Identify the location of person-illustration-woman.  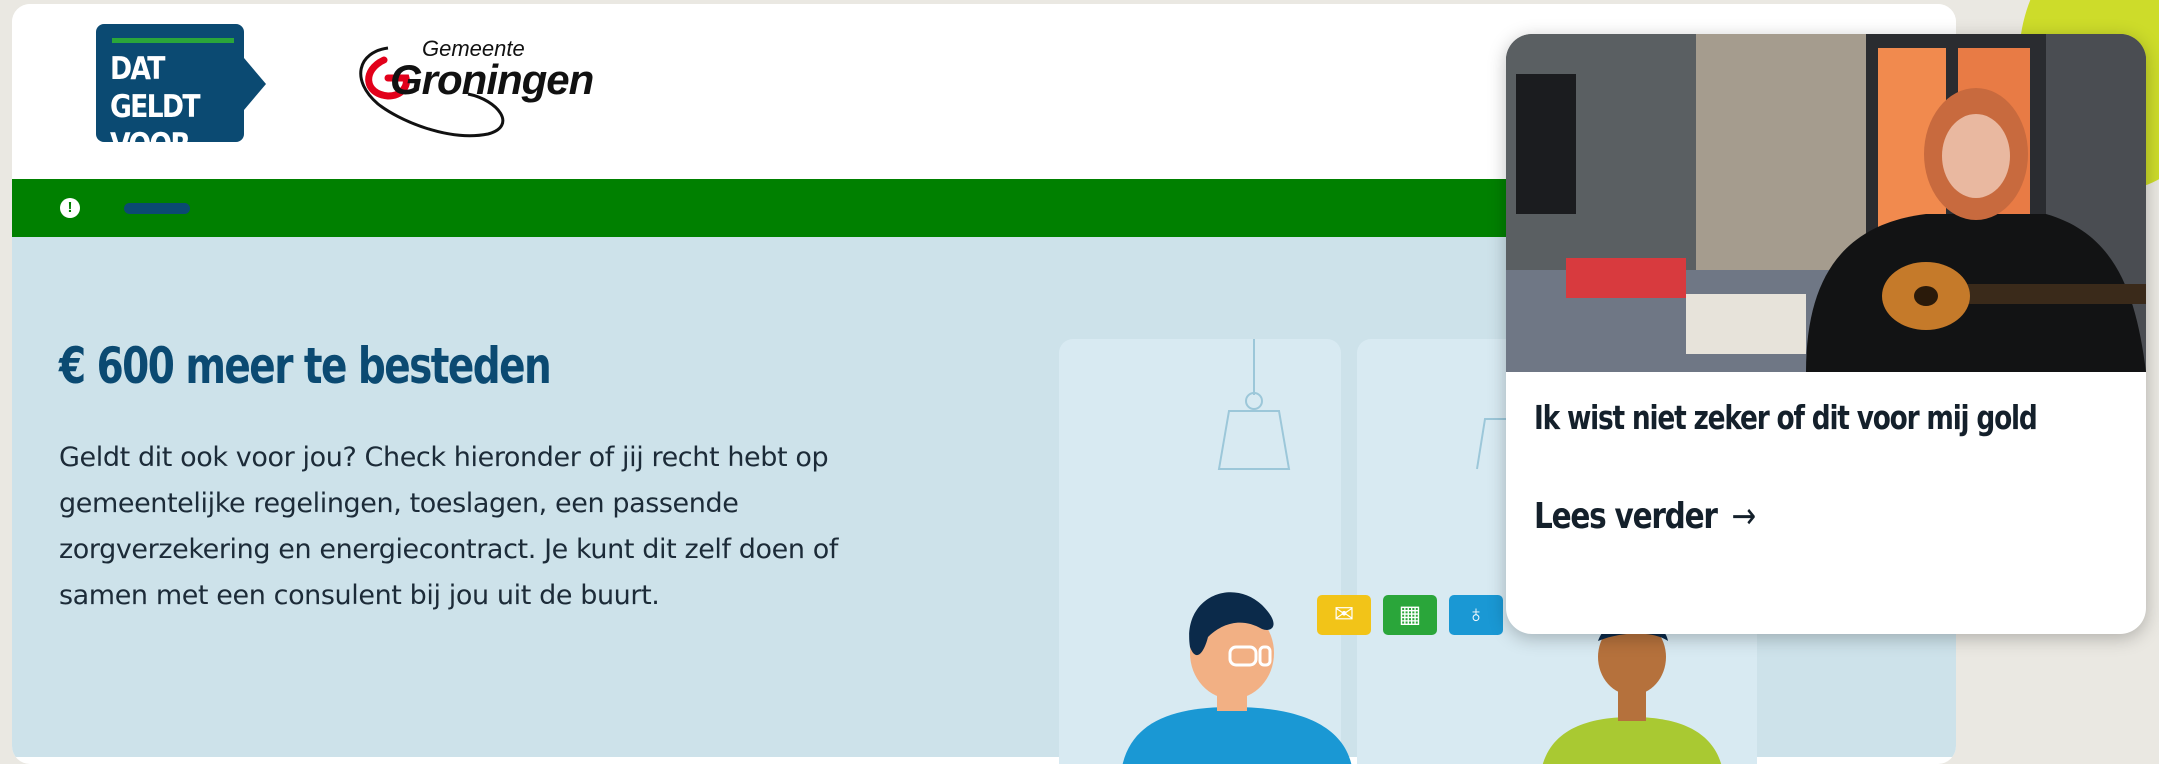
(1632, 691).